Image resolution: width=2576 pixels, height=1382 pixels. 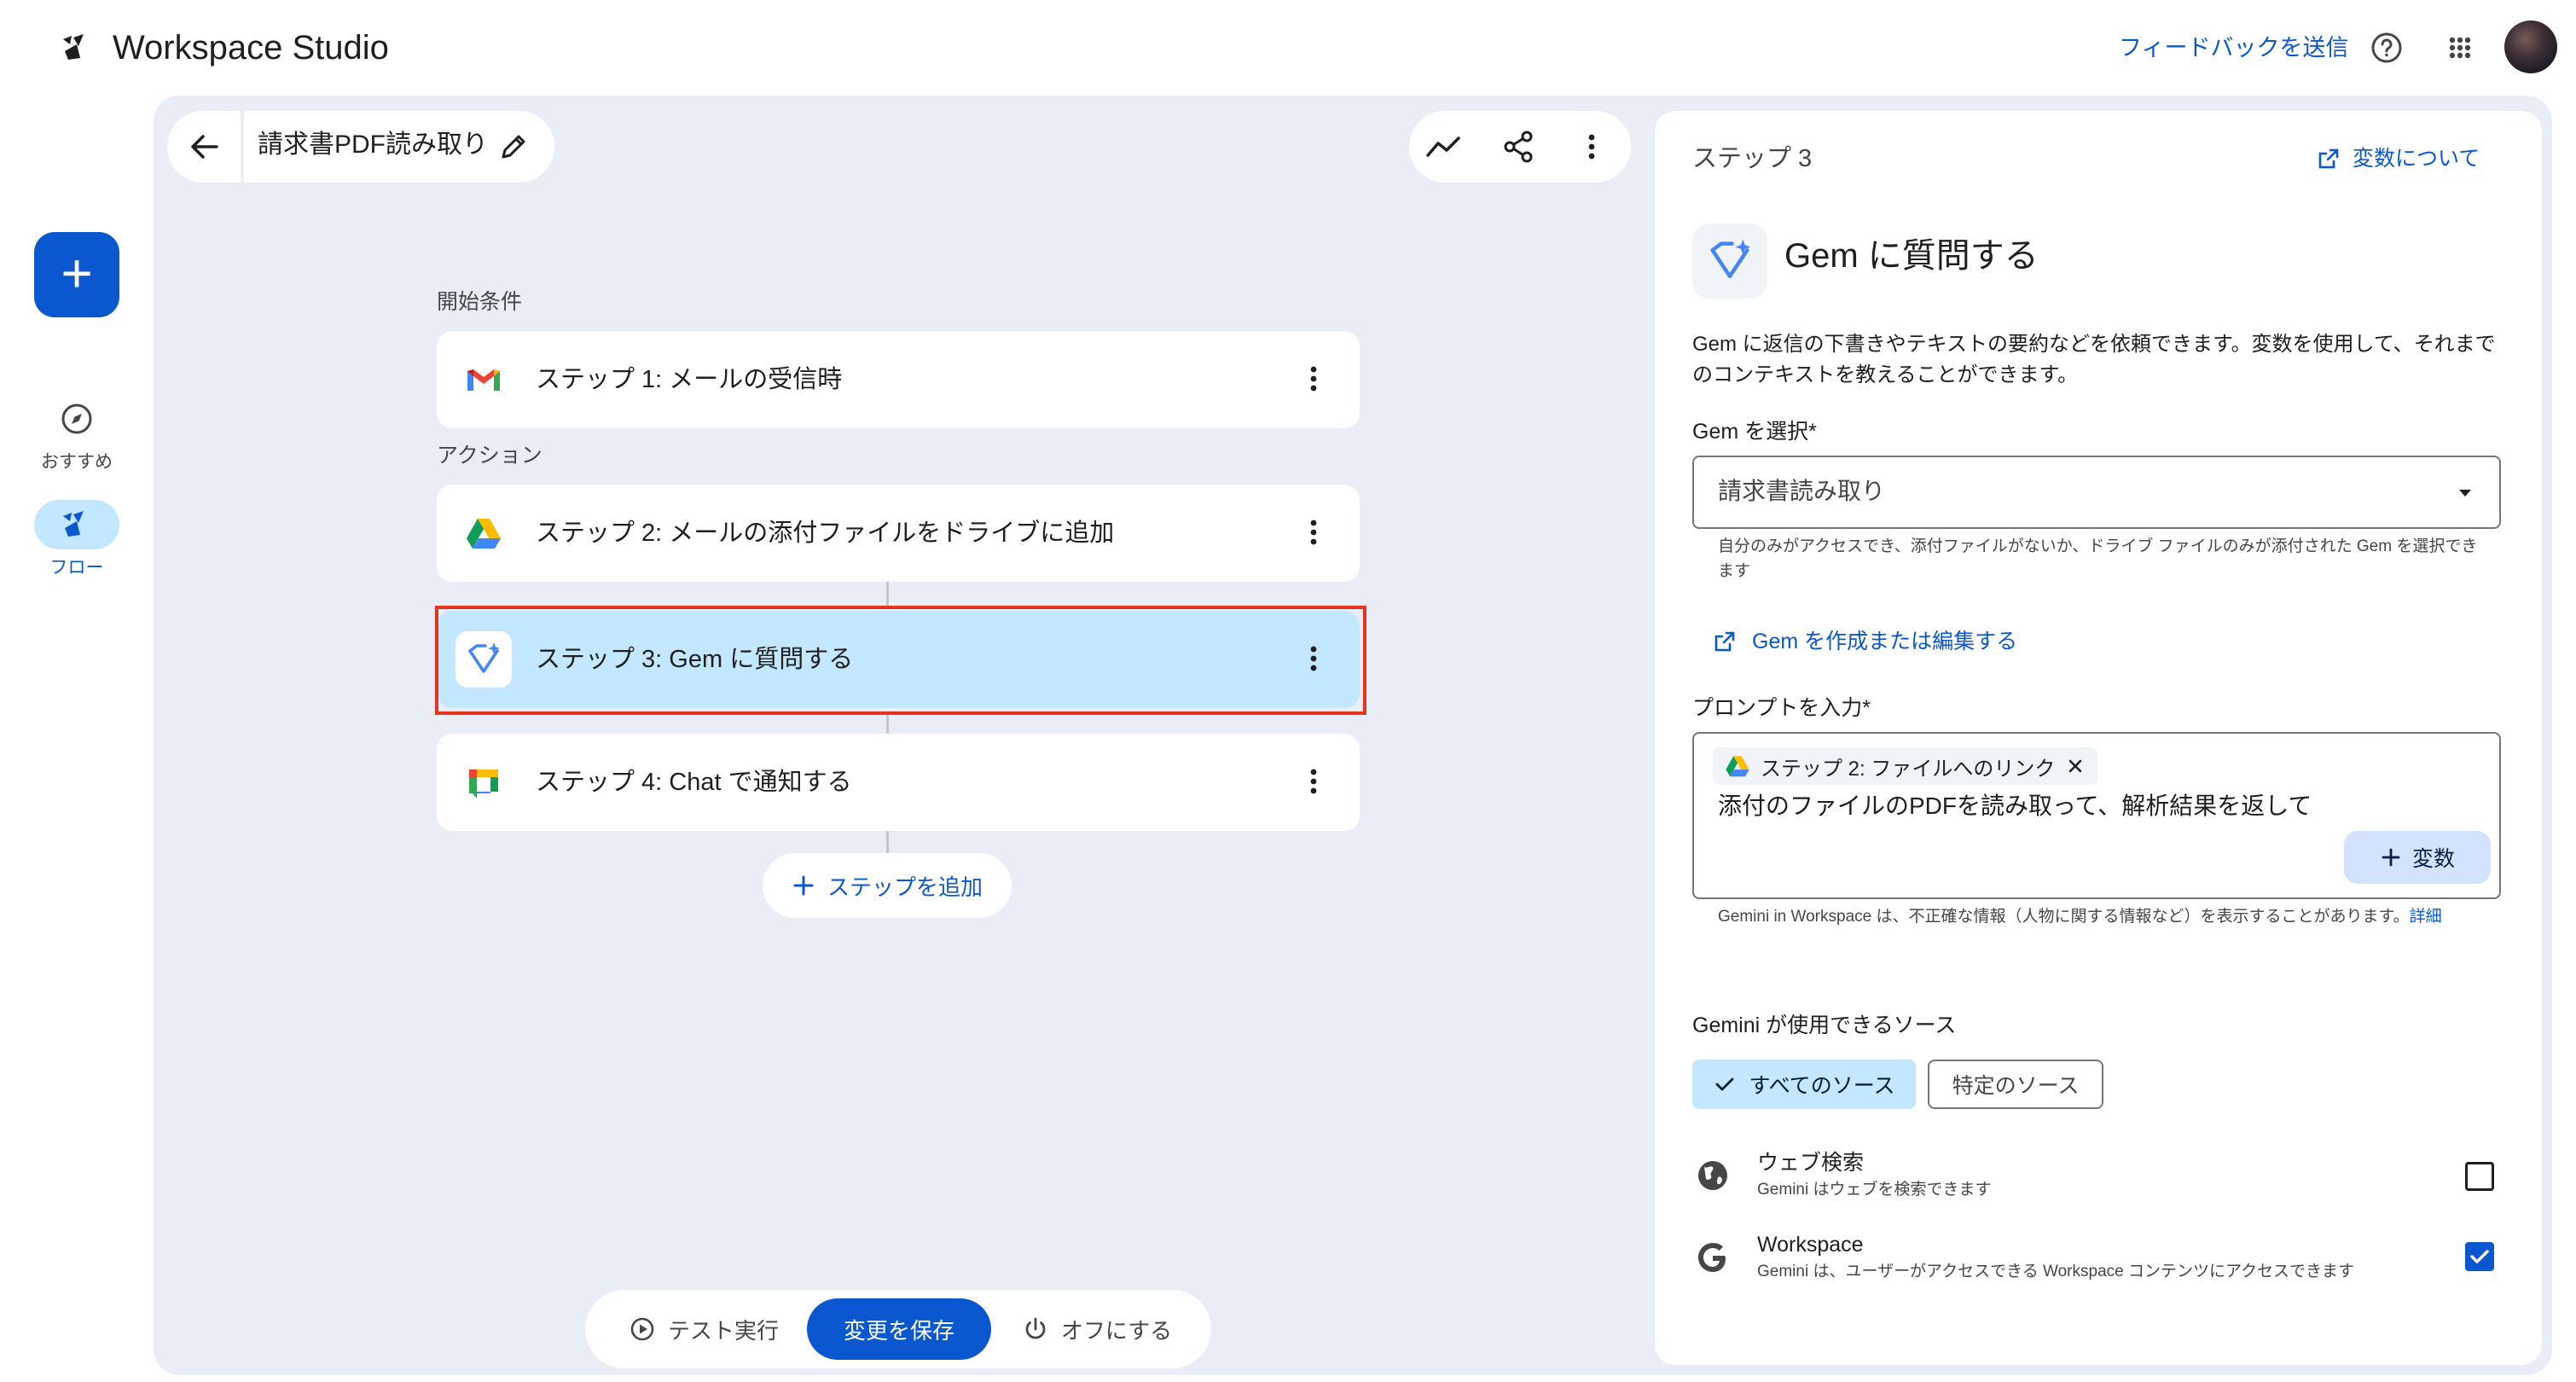 I want to click on gem-select-label: Gem を選択*, so click(x=1754, y=432).